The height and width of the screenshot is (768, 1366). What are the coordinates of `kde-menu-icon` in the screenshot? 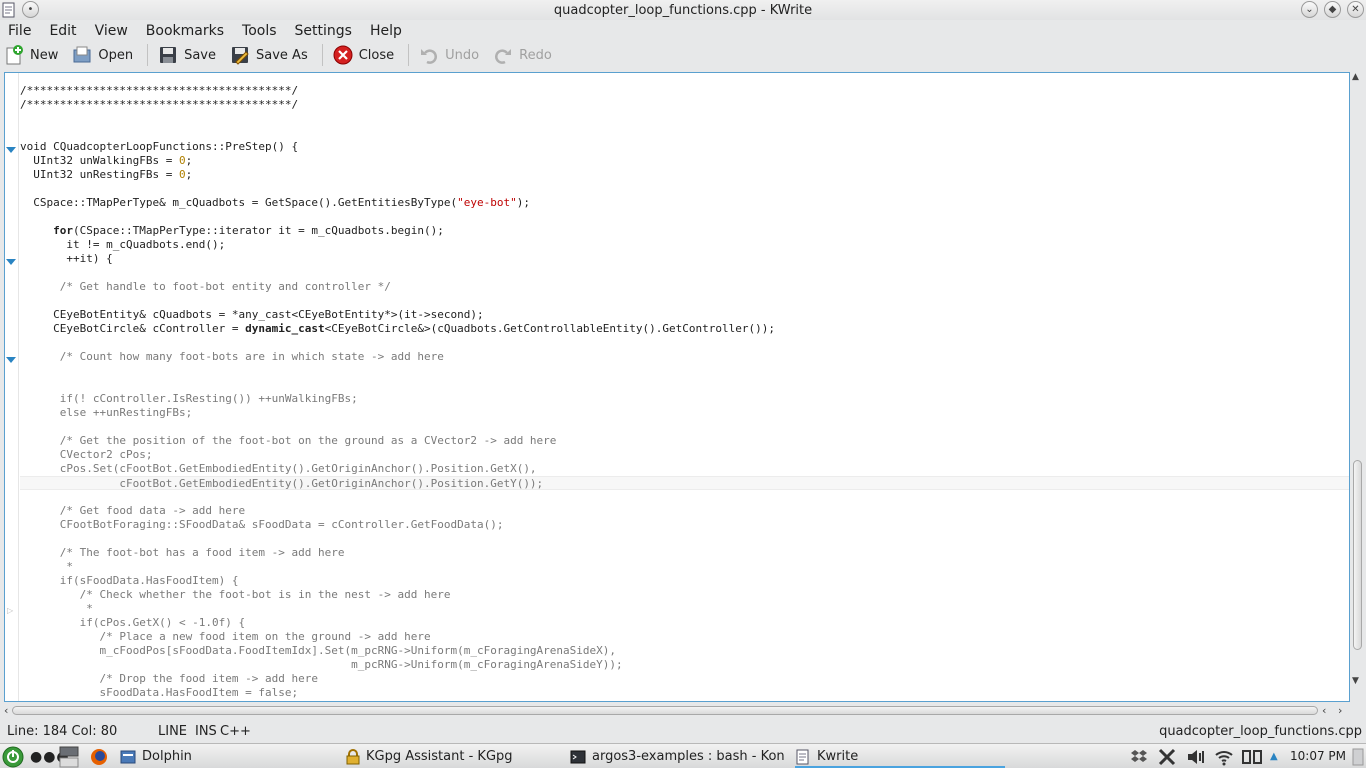 It's located at (13, 756).